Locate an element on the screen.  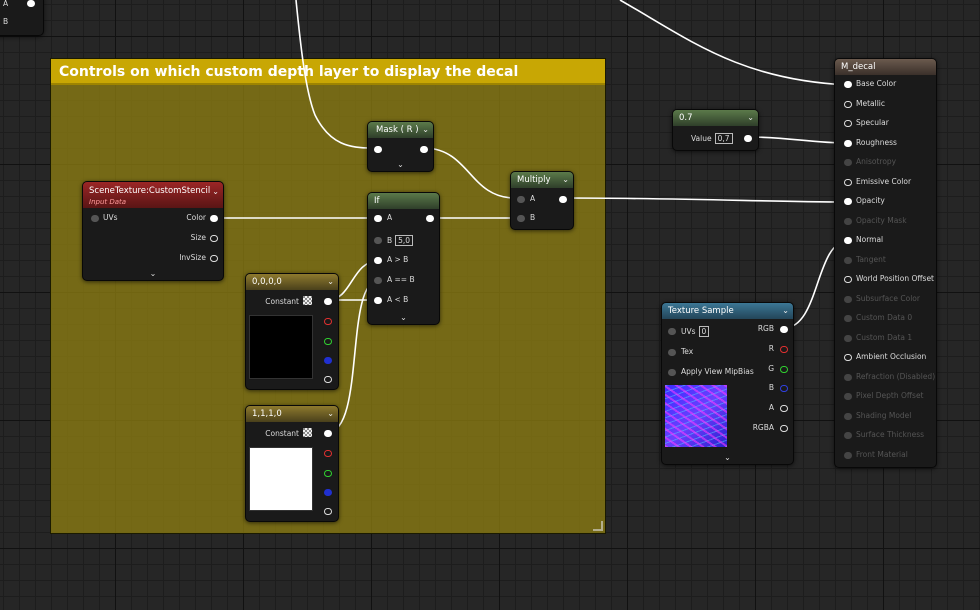
mask-node: Mask ( R ) ⌄ ⌄ is located at coordinates (400, 146).